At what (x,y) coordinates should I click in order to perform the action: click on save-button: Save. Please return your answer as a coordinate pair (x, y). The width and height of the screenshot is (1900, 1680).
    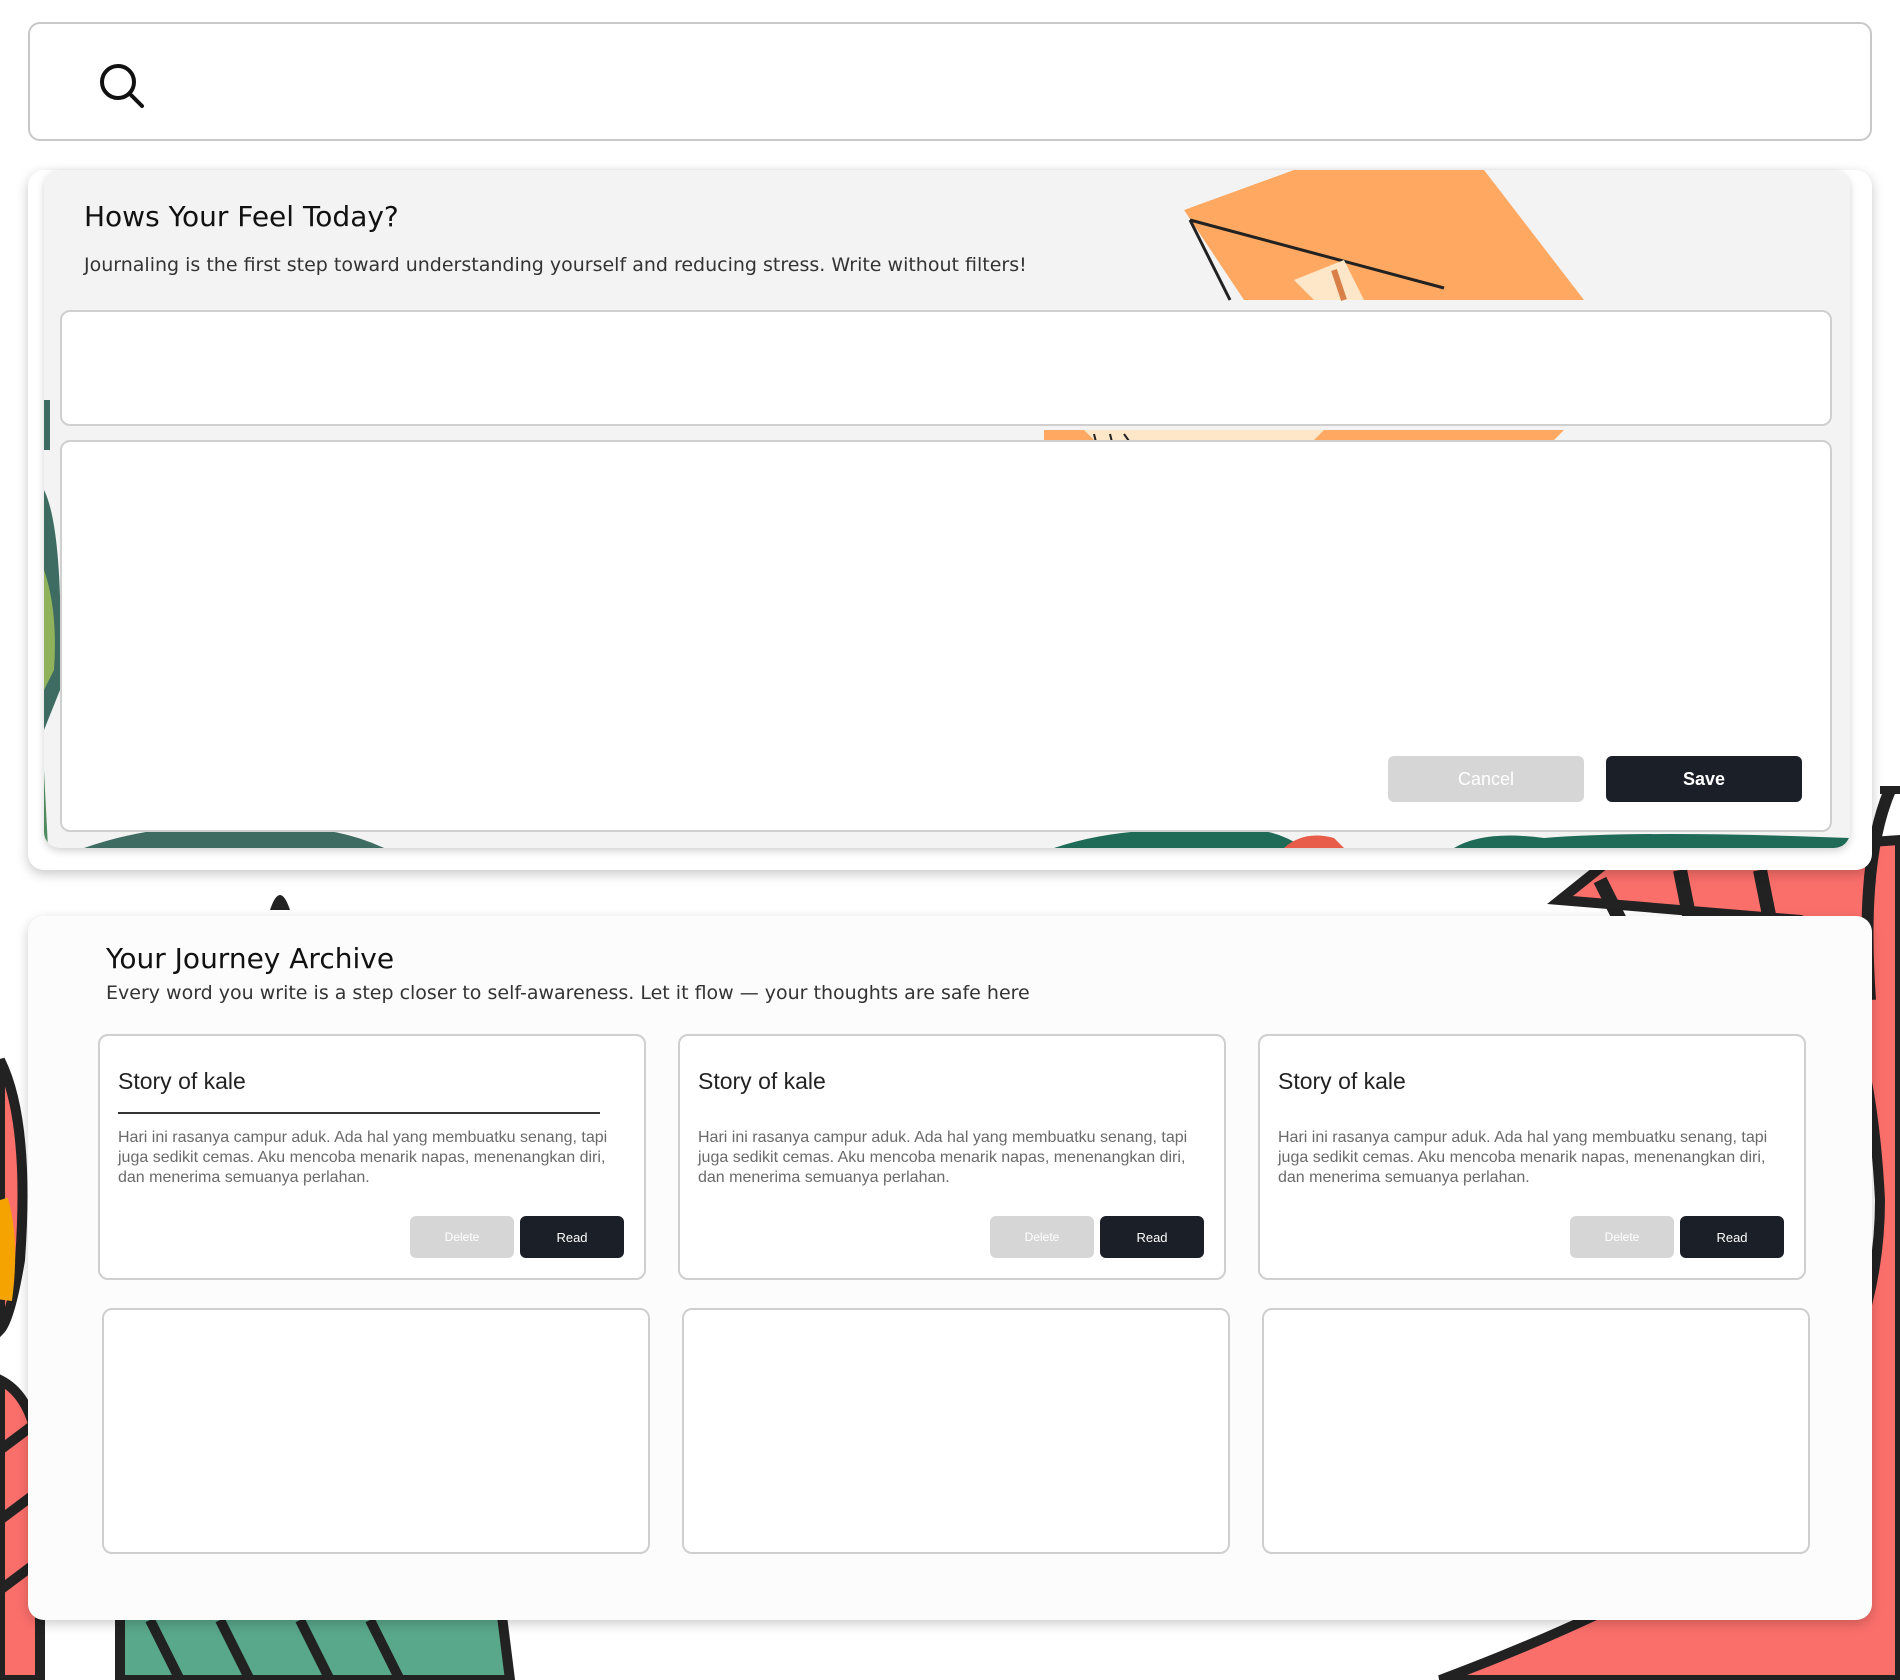
    Looking at the image, I should click on (1704, 779).